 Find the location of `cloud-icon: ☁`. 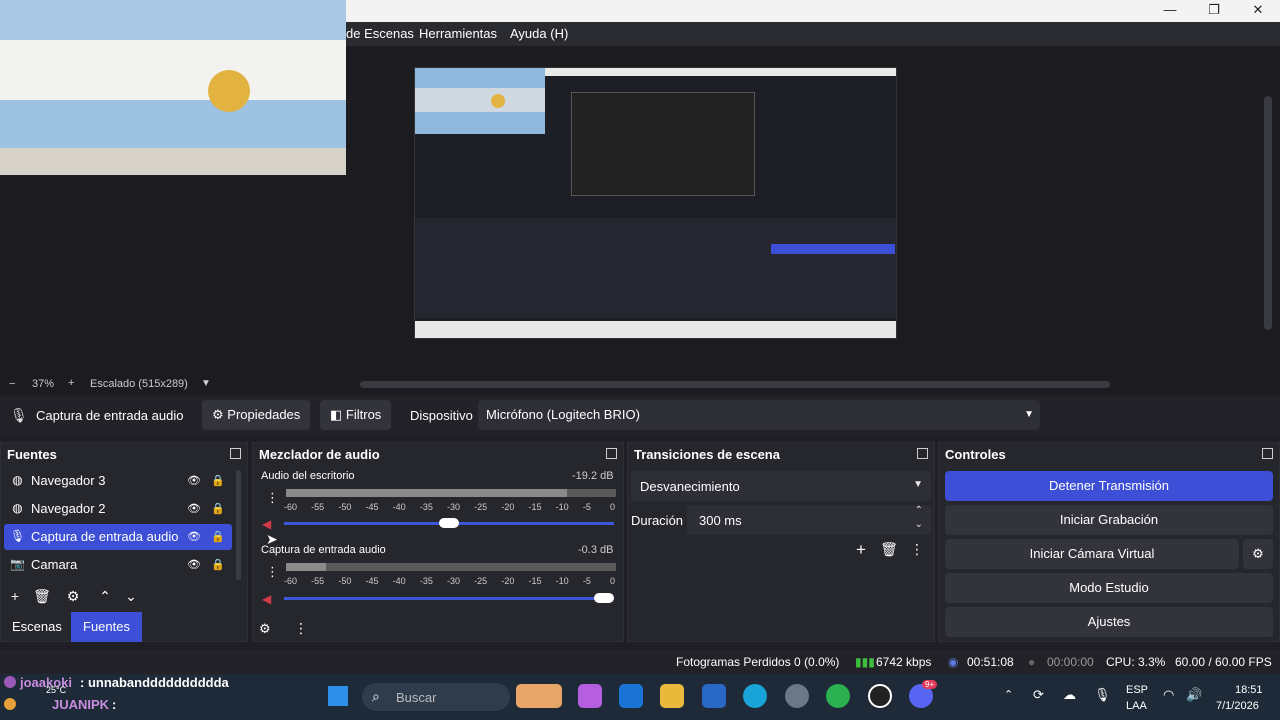

cloud-icon: ☁ is located at coordinates (1069, 695).